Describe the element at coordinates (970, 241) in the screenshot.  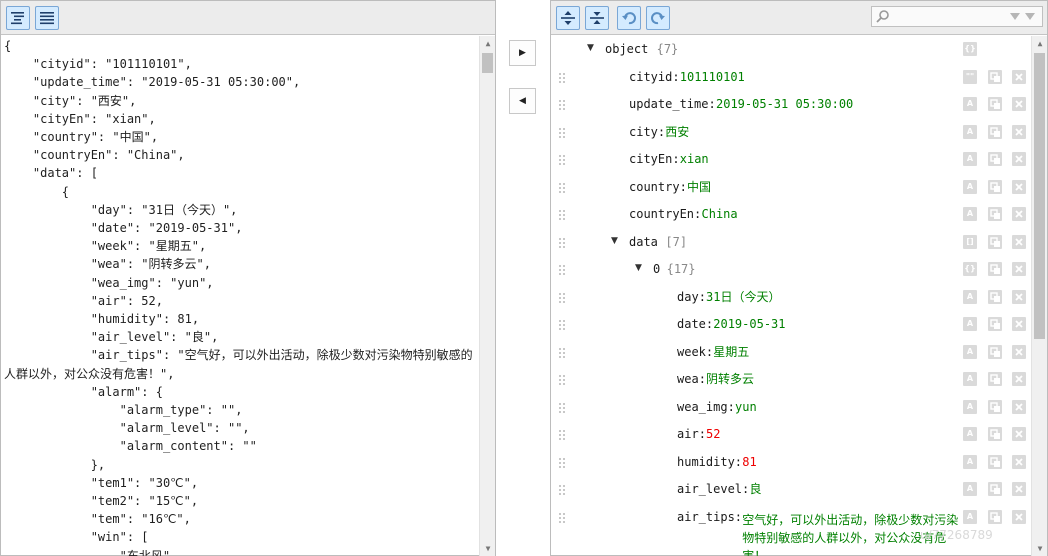
I see `type-menu-icon: []` at that location.